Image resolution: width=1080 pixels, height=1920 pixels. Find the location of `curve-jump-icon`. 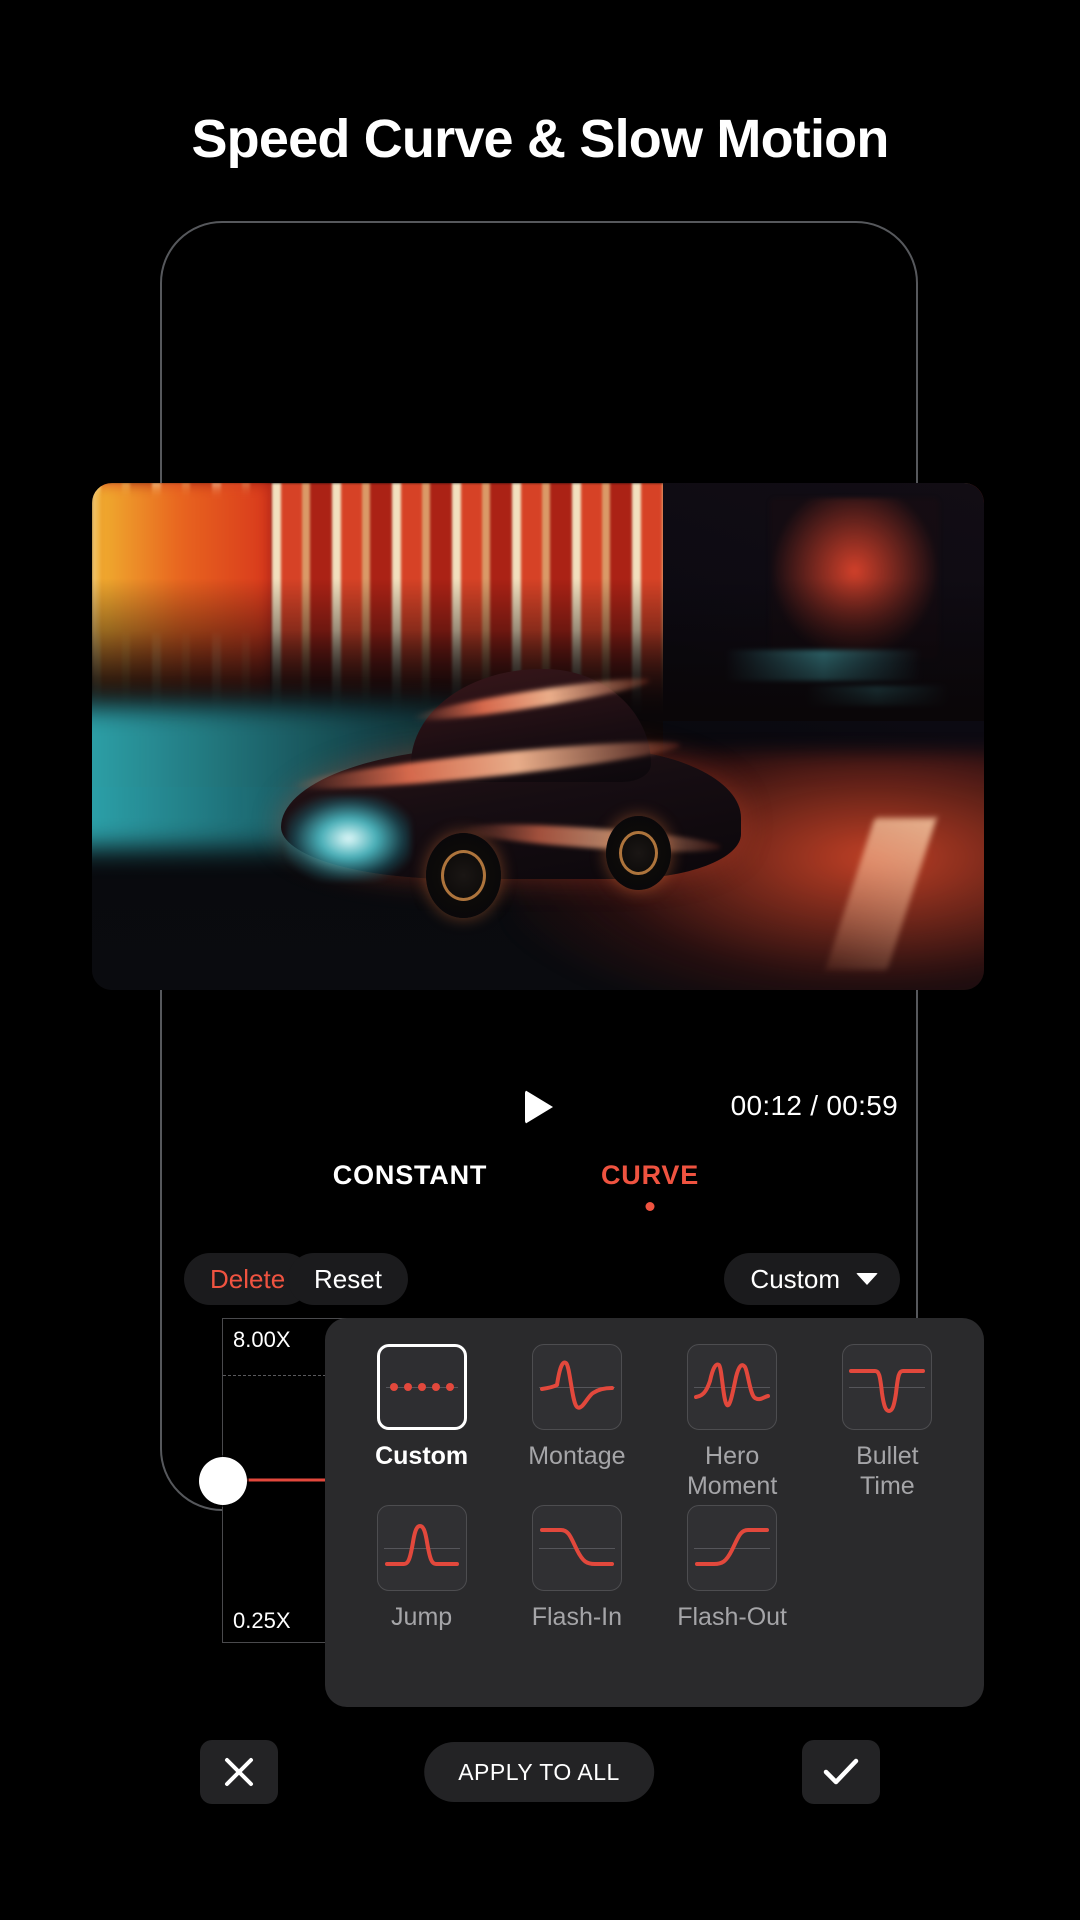

curve-jump-icon is located at coordinates (421, 1548).